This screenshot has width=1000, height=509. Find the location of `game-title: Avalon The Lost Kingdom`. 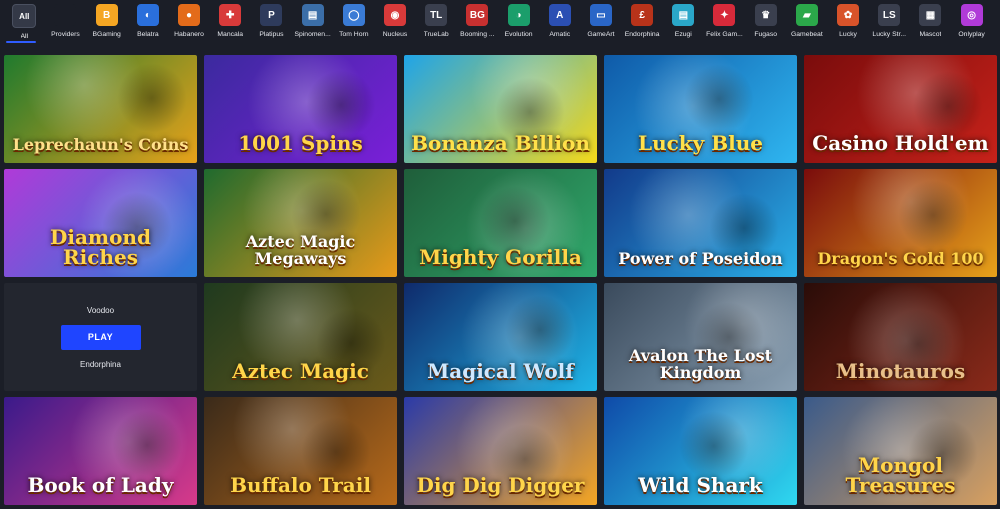

game-title: Avalon The Lost Kingdom is located at coordinates (700, 364).